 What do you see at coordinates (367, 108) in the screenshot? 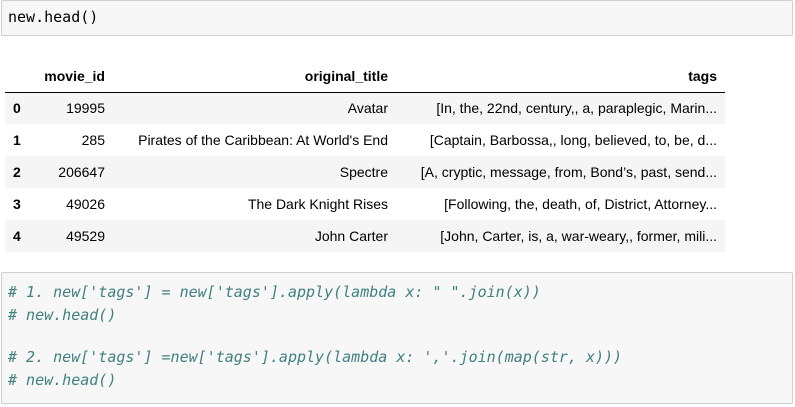
I see `cell-original-title: Avatar` at bounding box center [367, 108].